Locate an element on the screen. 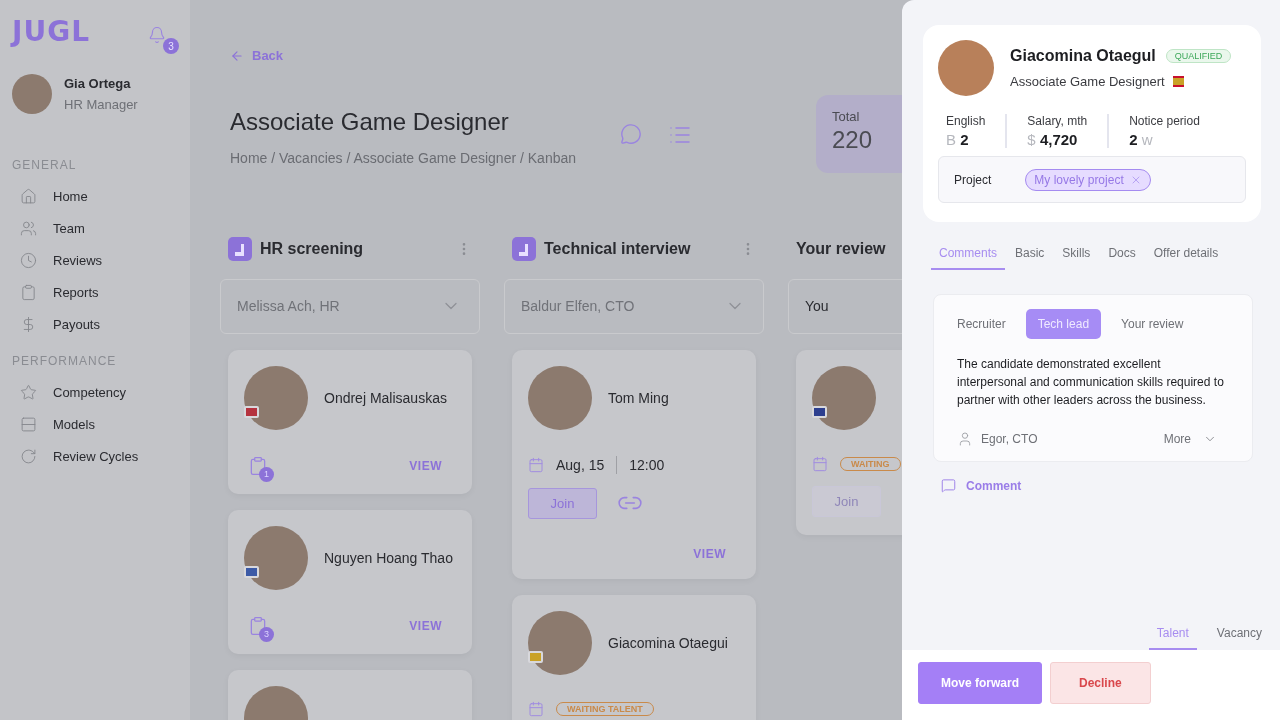 The image size is (1280, 720). column-title: Technical interview is located at coordinates (617, 248).